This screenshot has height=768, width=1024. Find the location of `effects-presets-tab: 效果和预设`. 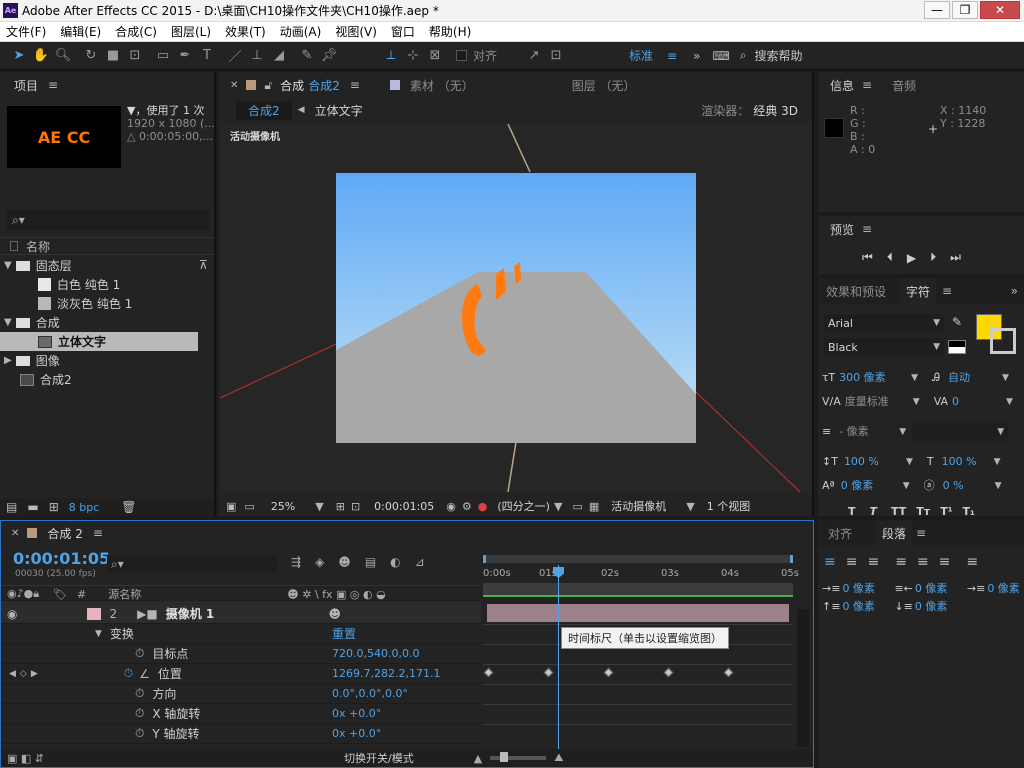

effects-presets-tab: 效果和预设 is located at coordinates (856, 291).